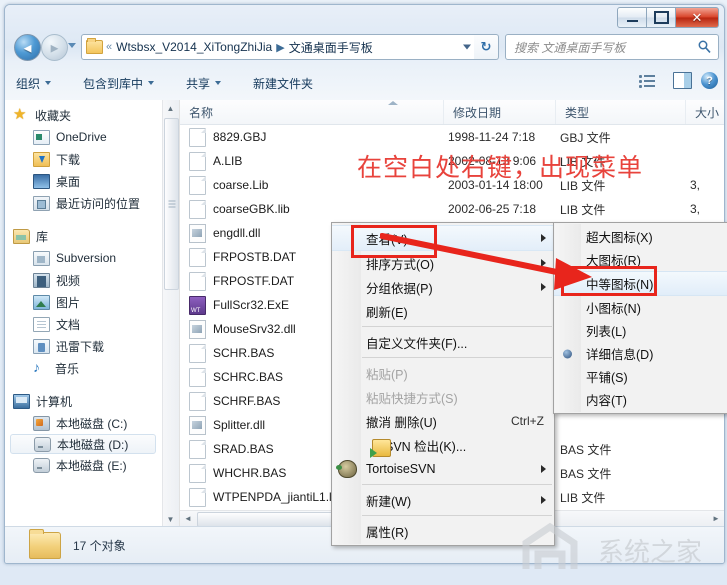 The width and height of the screenshot is (727, 585). What do you see at coordinates (84, 302) in the screenshot?
I see `sidebar-item-pictures: 图片` at bounding box center [84, 302].